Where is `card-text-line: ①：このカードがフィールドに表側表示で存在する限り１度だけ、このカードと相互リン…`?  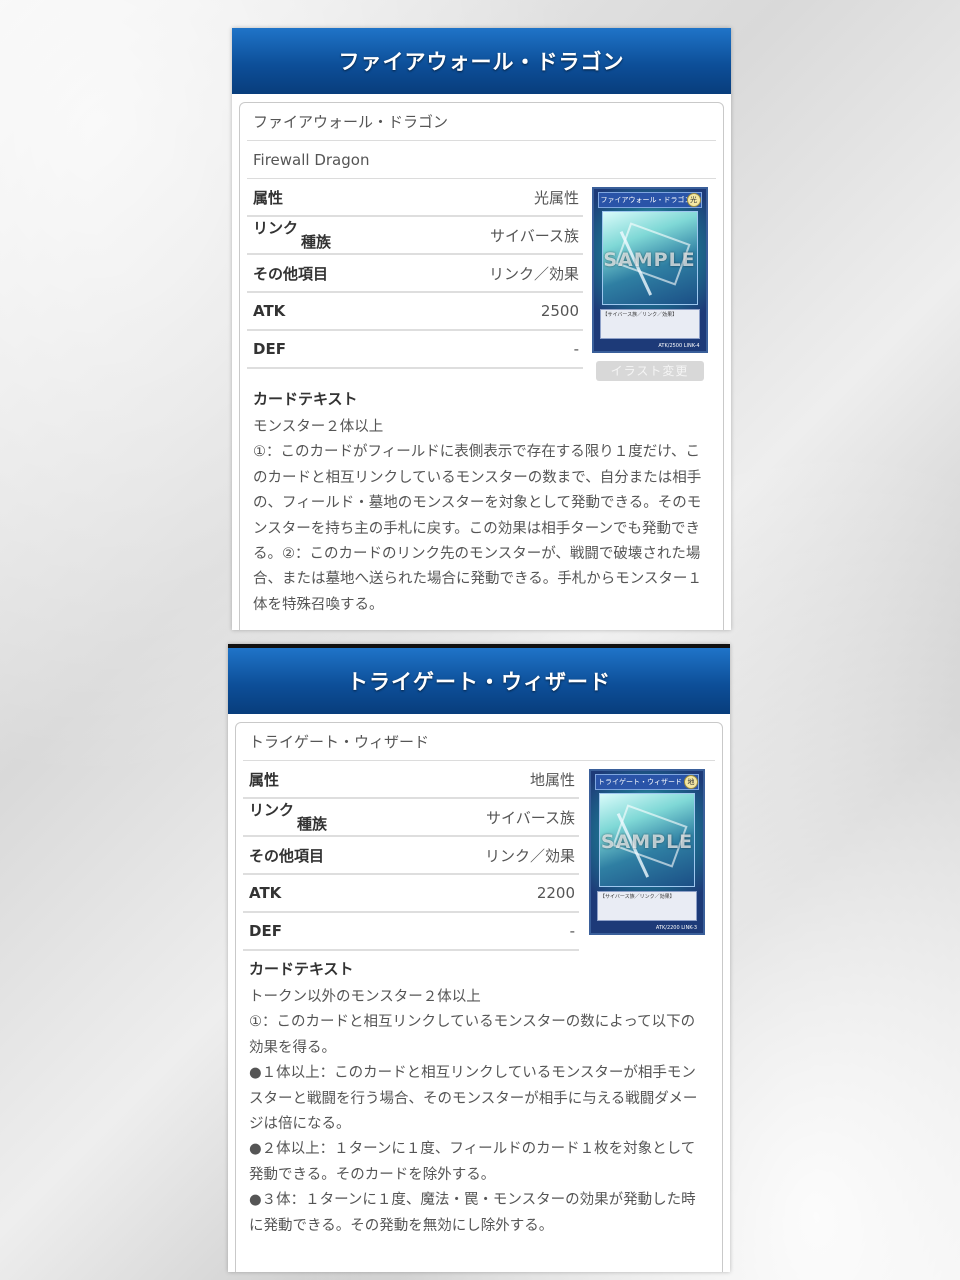
card-text-line: ①：このカードがフィールドに表側表示で存在する限り１度だけ、このカードと相互リン… is located at coordinates (477, 528).